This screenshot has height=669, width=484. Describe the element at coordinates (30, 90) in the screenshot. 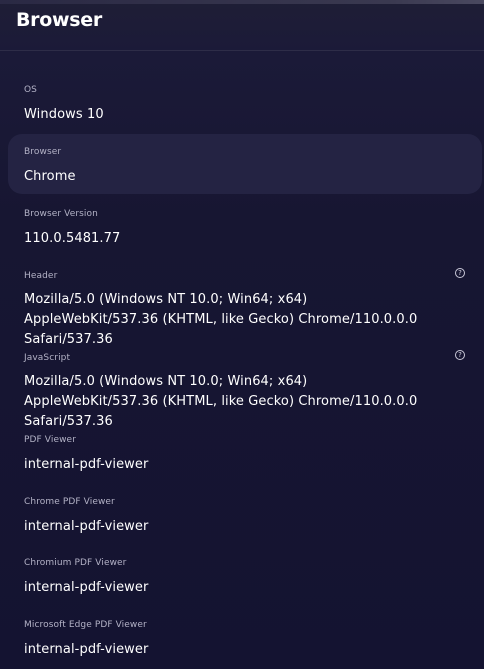

I see `field-label: OS` at that location.